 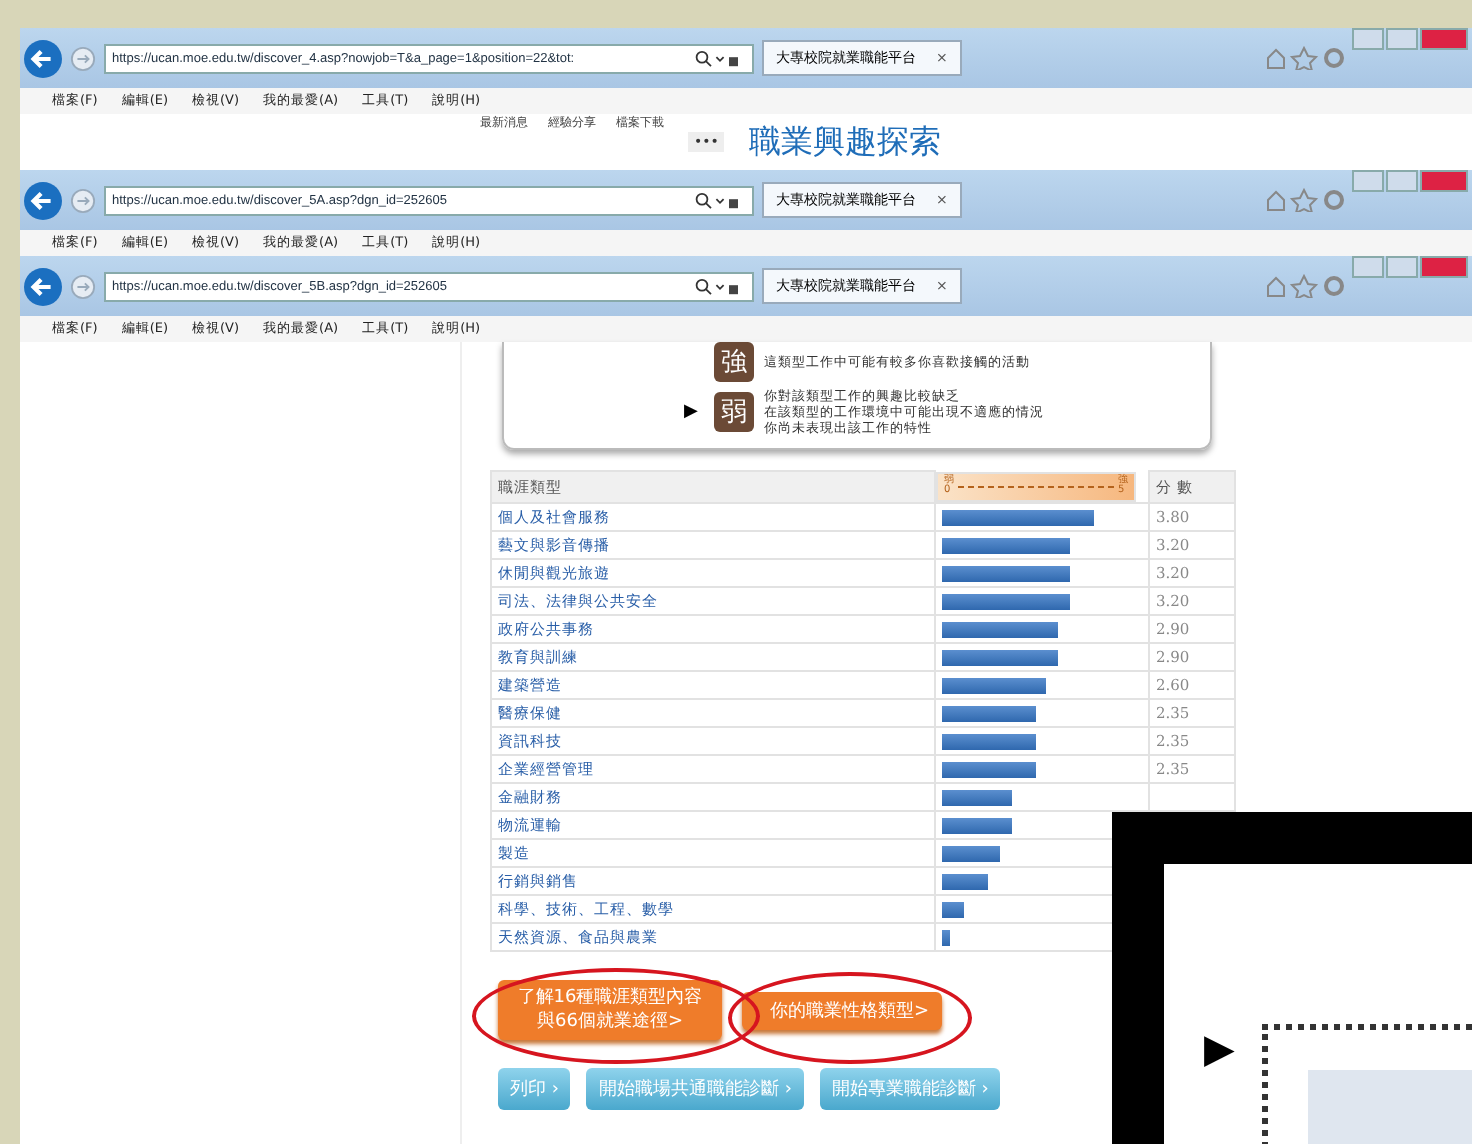 What do you see at coordinates (734, 412) in the screenshot?
I see `level-badge: 弱` at bounding box center [734, 412].